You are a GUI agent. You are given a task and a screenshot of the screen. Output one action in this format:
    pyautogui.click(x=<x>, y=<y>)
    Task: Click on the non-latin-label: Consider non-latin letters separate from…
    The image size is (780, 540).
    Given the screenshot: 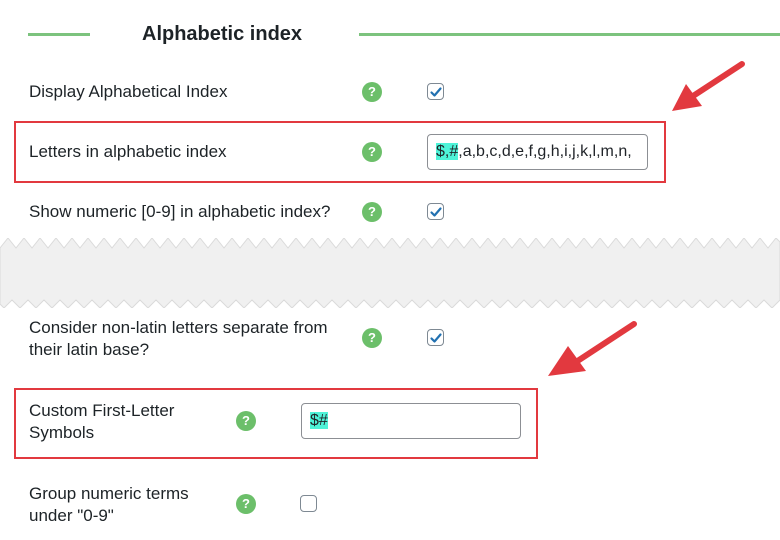 What is the action you would take?
    pyautogui.click(x=178, y=339)
    